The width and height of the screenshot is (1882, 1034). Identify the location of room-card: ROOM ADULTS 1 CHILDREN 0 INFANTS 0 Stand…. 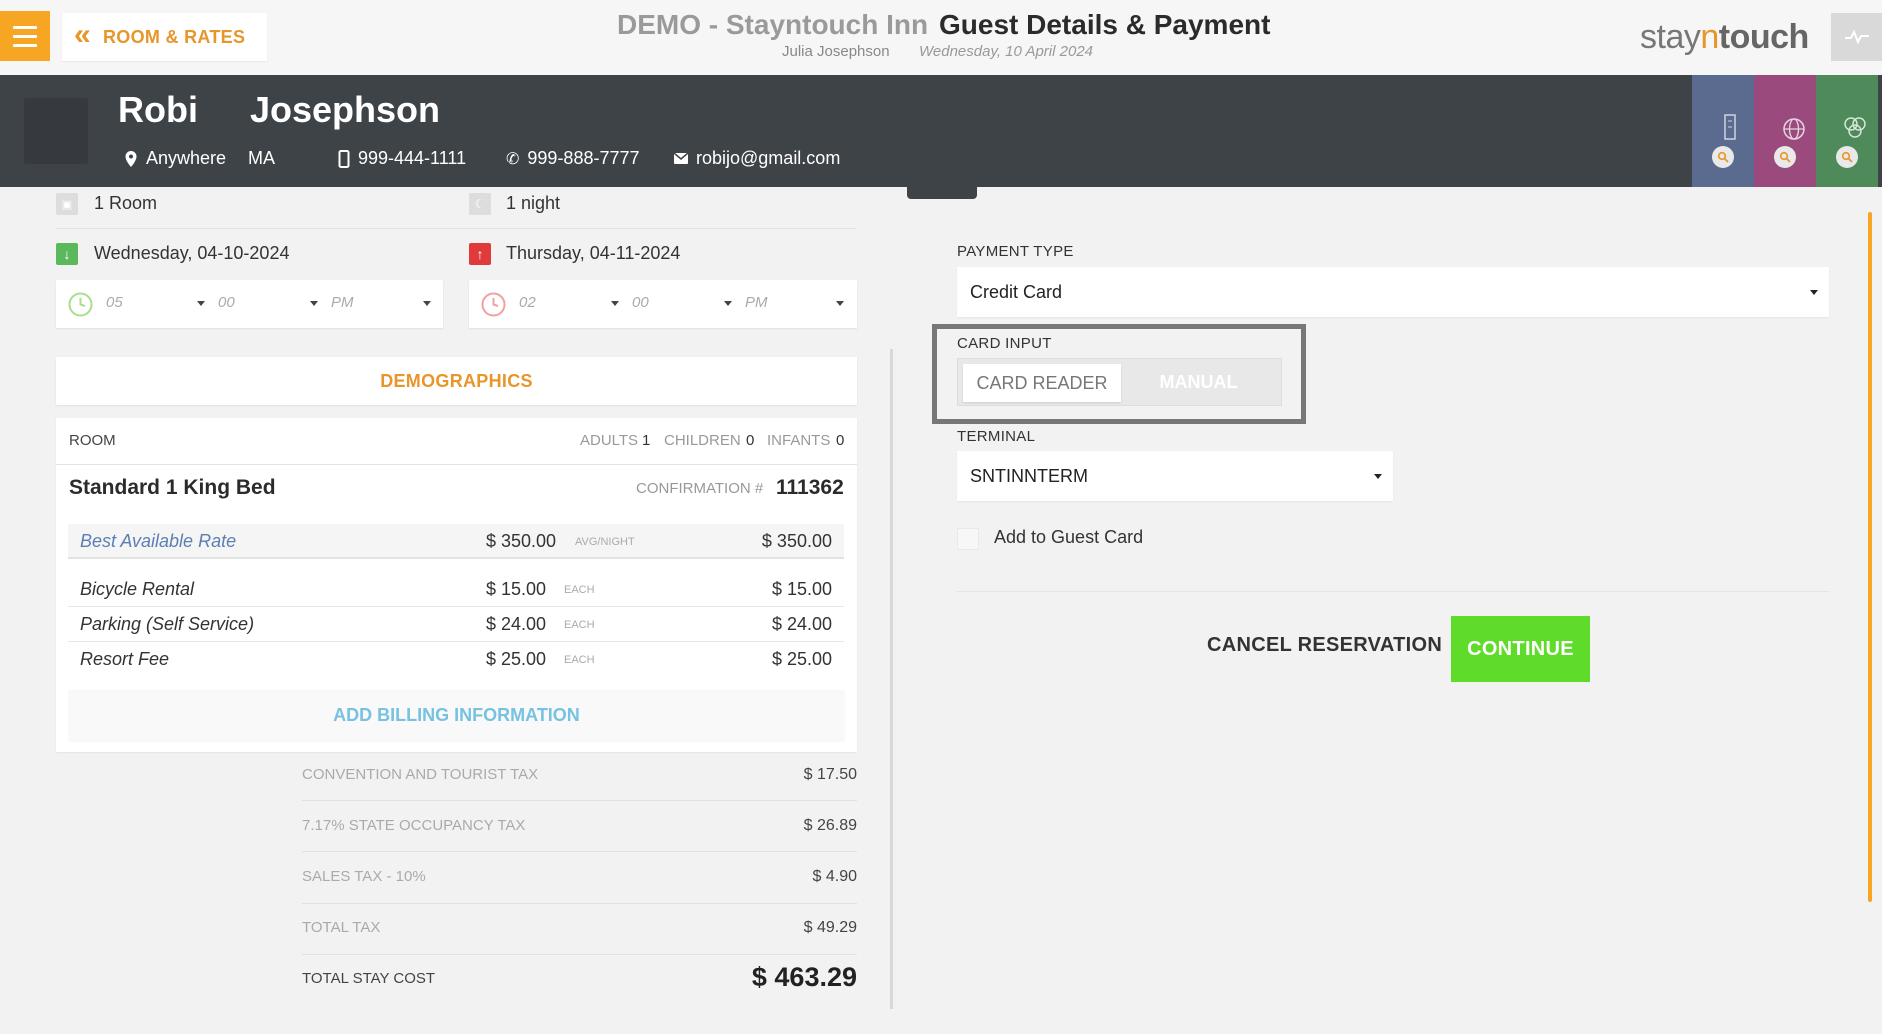
(456, 585).